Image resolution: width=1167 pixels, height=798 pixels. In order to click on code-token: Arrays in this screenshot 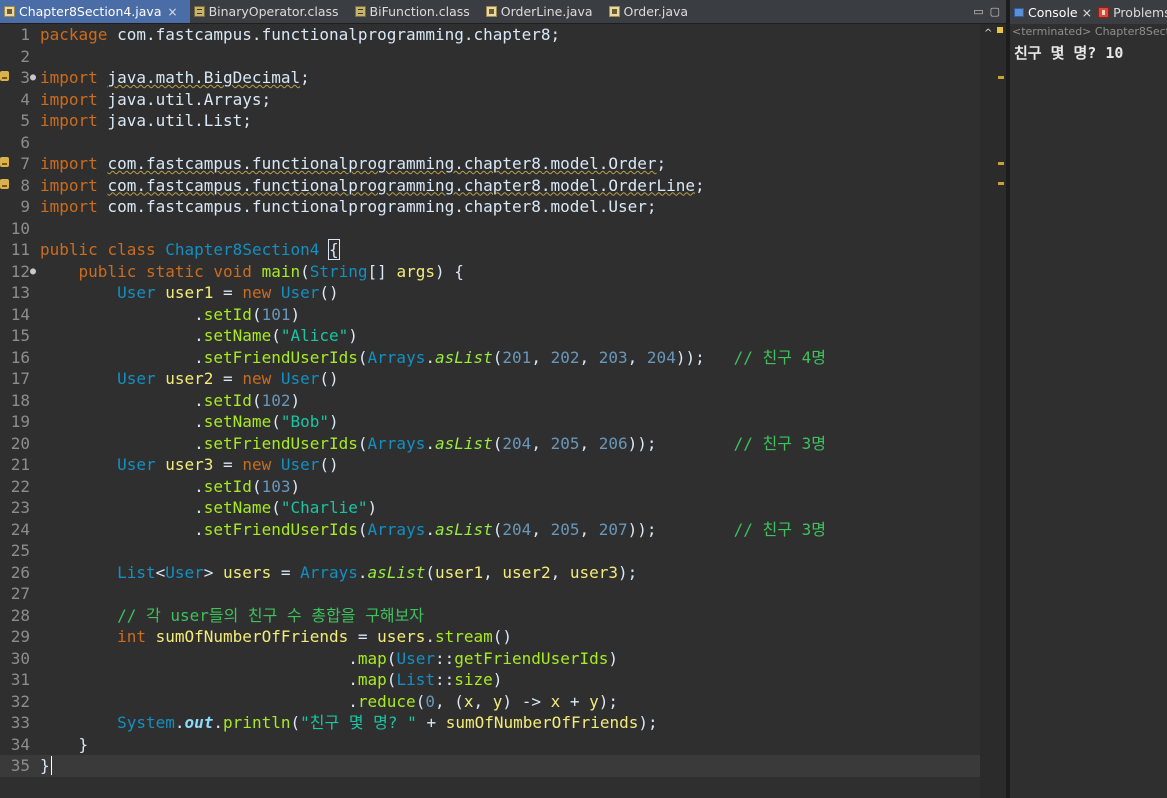, I will do `click(396, 357)`.